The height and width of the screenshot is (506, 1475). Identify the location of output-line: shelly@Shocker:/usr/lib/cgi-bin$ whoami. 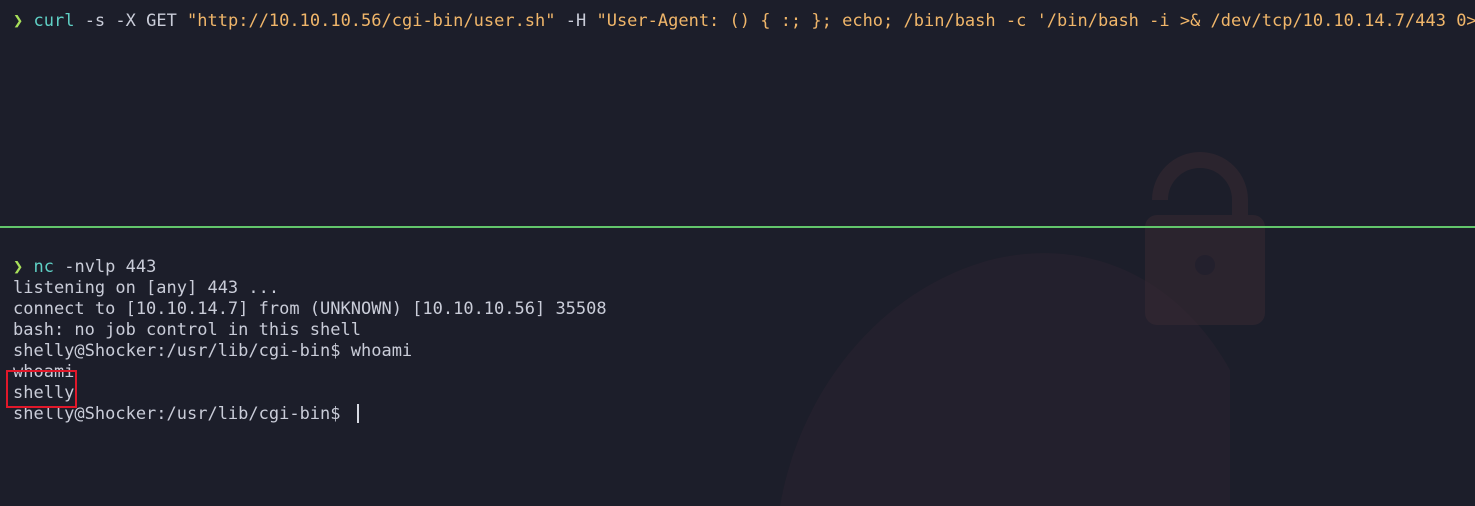
(213, 351).